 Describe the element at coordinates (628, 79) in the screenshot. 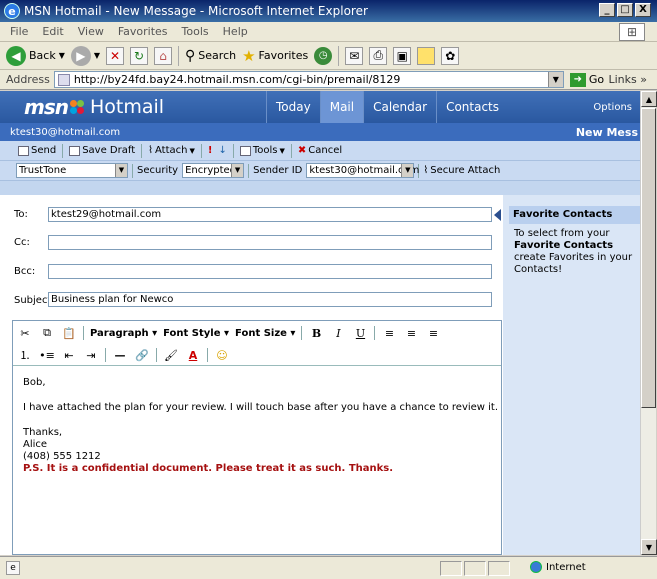

I see `links-button: Links »` at that location.